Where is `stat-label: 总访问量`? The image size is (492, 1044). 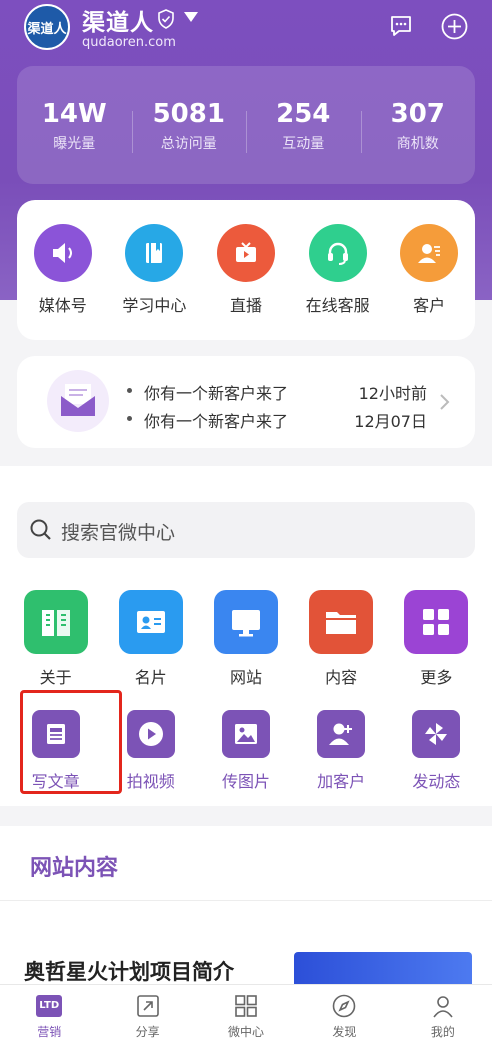
stat-label: 总访问量 is located at coordinates (188, 144).